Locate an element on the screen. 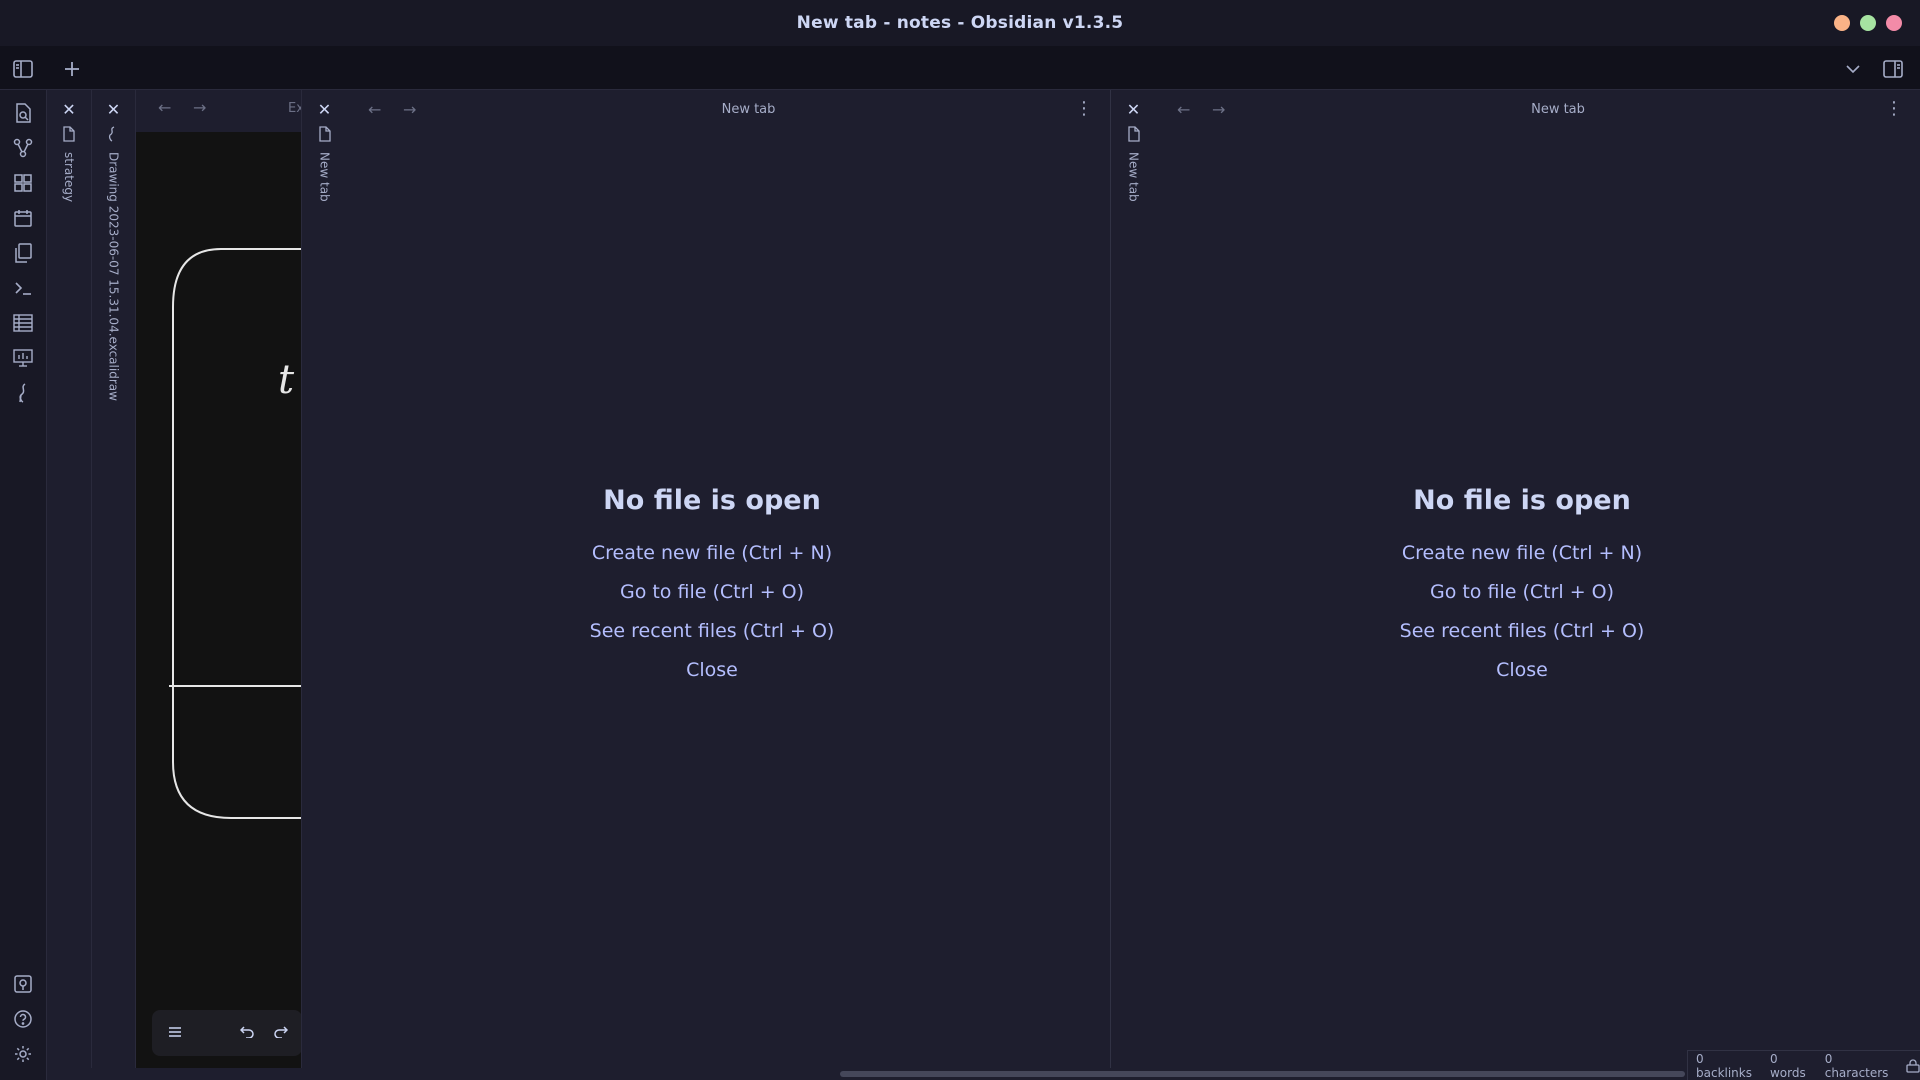 The height and width of the screenshot is (1080, 1920). excalidraw-bottom-toolbar is located at coordinates (227, 1033).